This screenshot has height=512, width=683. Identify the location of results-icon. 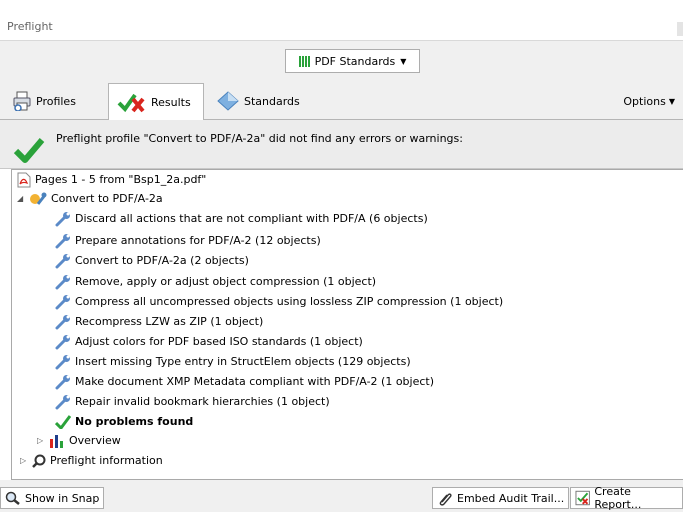
(131, 103).